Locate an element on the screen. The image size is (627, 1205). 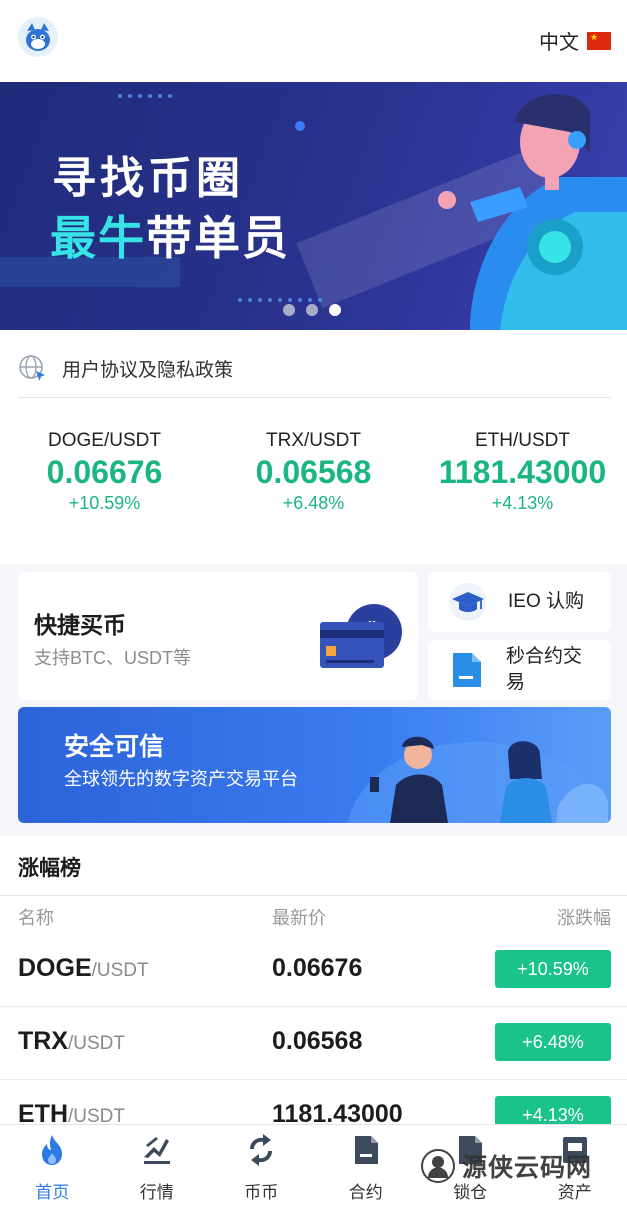
hooded-figure-logo-icon is located at coordinates (438, 1166).